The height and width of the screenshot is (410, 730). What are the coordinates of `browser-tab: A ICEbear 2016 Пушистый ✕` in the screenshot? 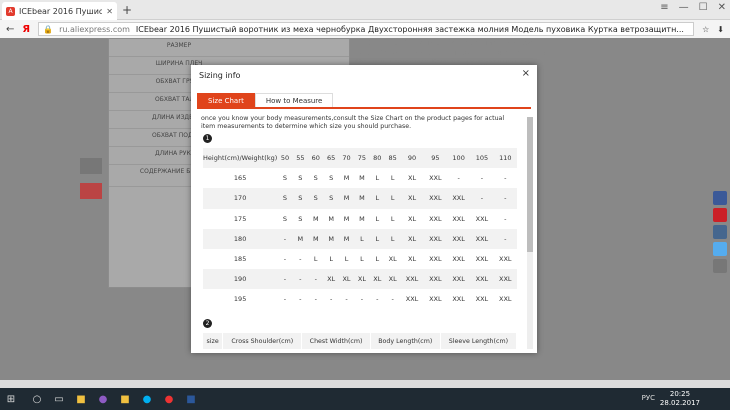 It's located at (59, 11).